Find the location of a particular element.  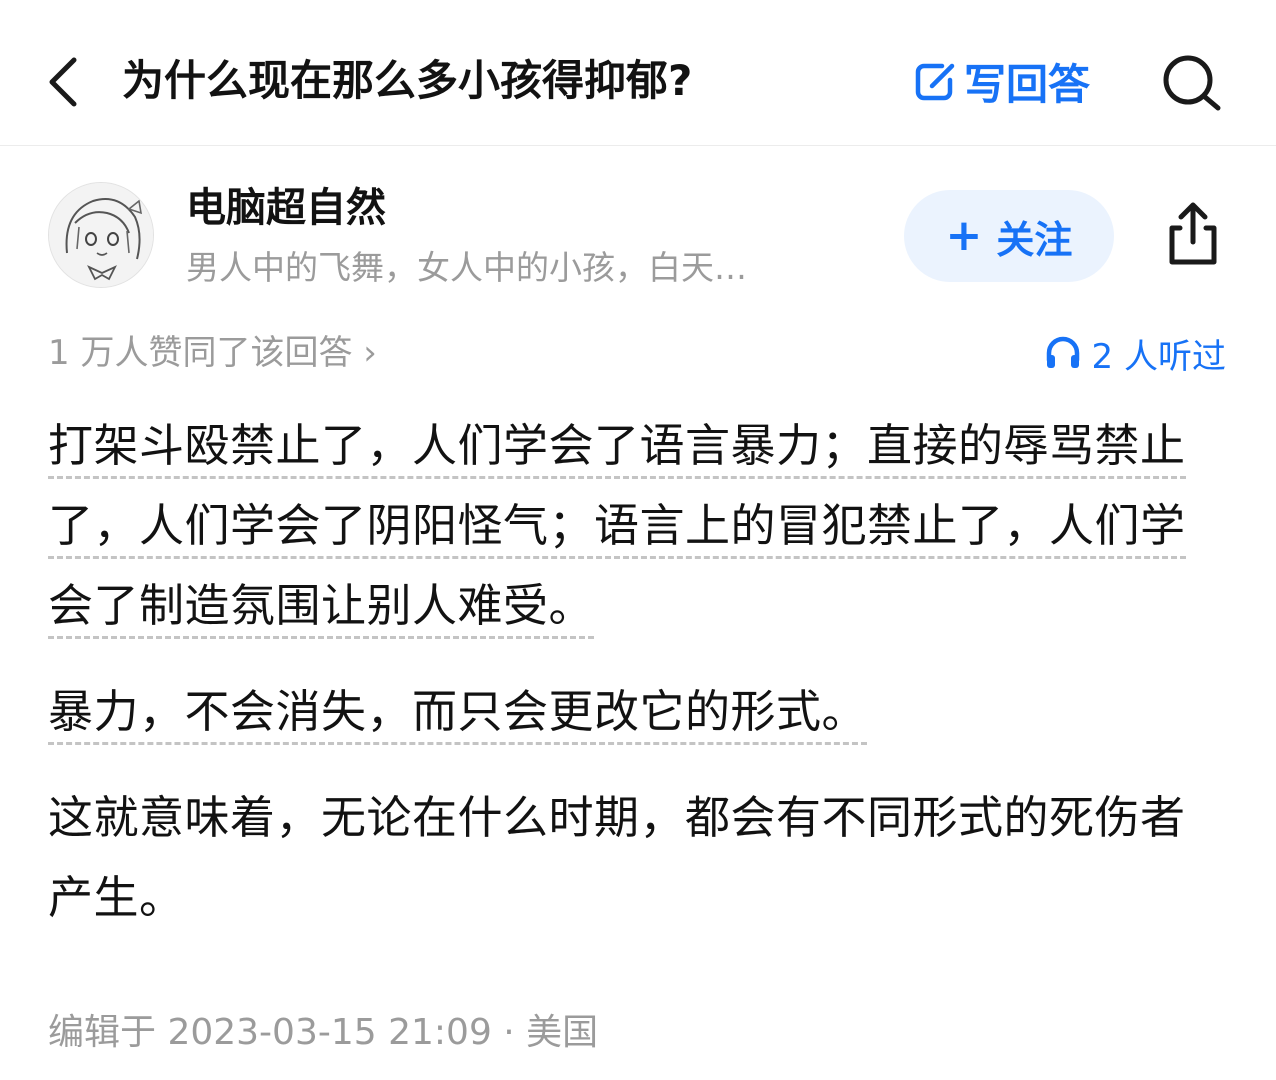

chevron-left-icon is located at coordinates (65, 82).